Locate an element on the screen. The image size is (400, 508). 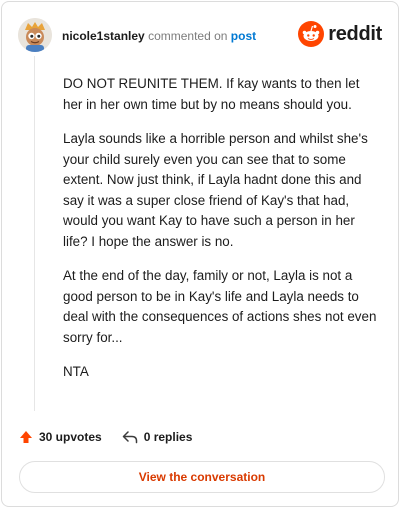
reply-count: 0 replies is located at coordinates (168, 437).